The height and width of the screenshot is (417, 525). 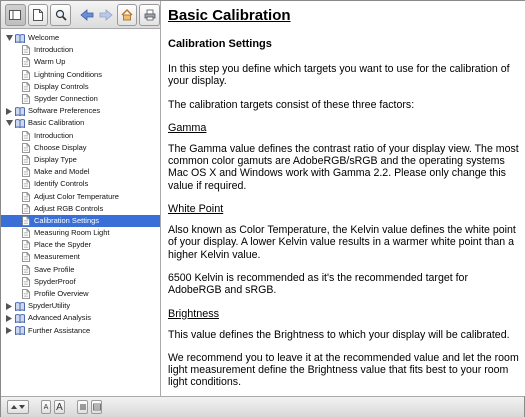 I want to click on tree-item-identify-controls: Identify Controls, so click(x=80, y=184).